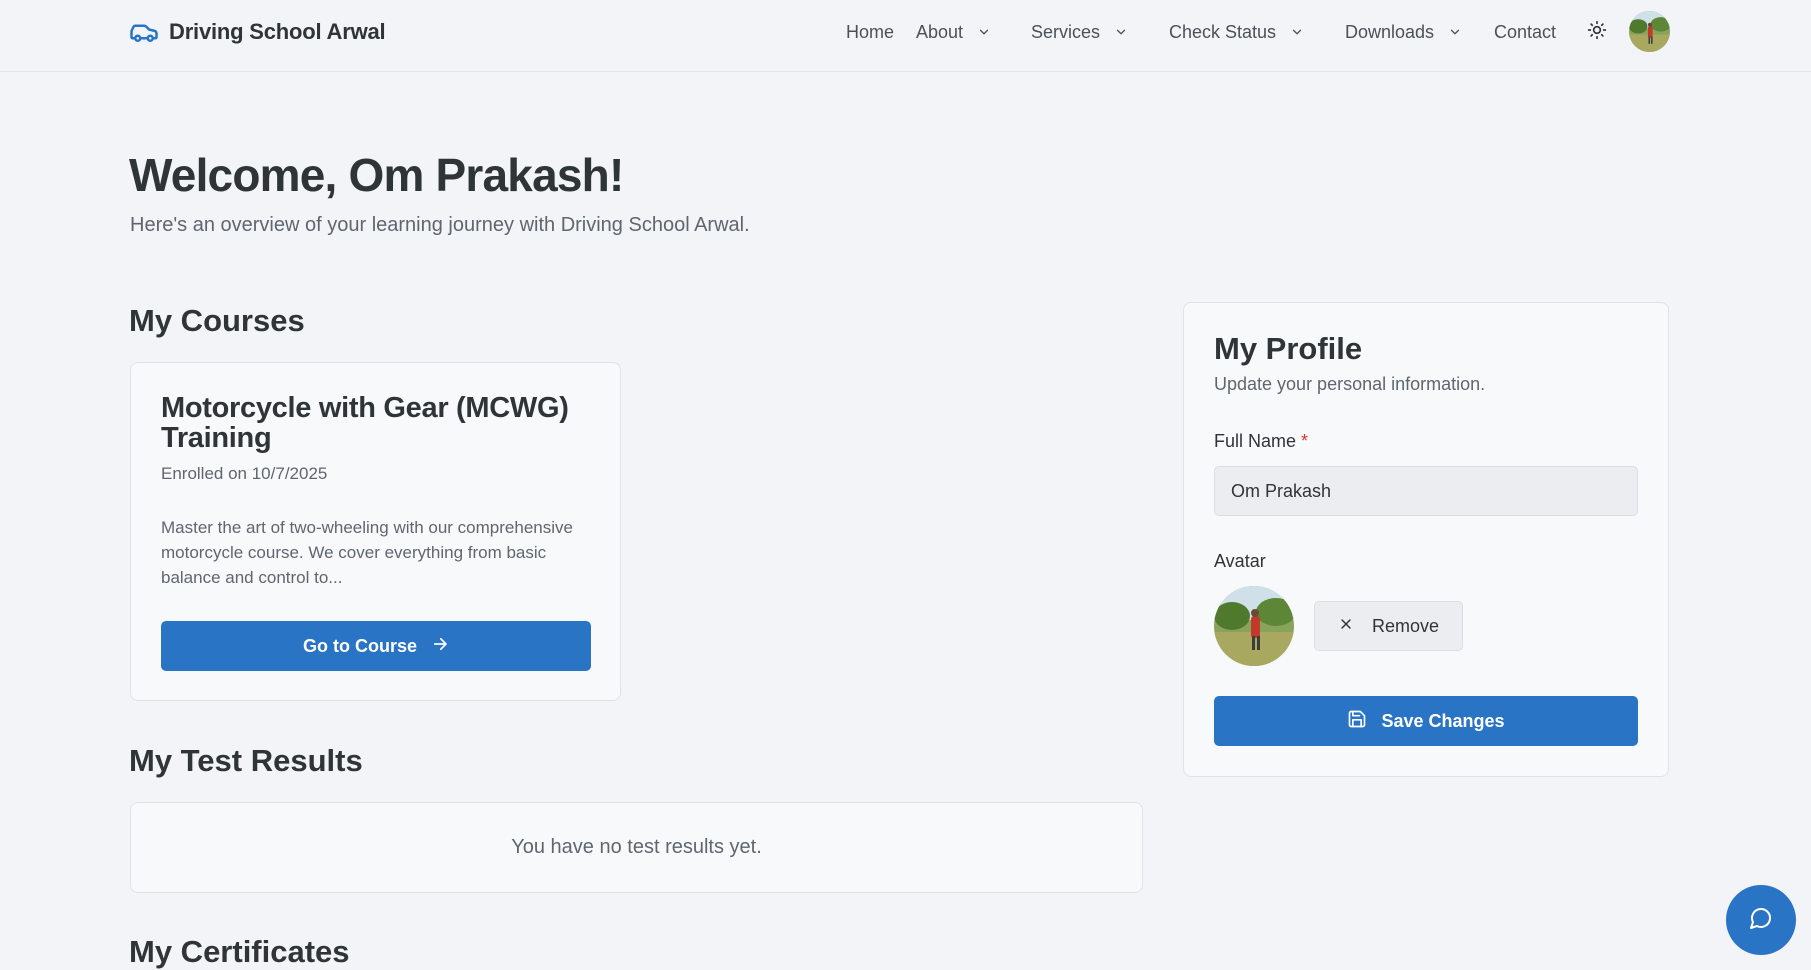  I want to click on test-results-heading: My Test Results, so click(246, 760).